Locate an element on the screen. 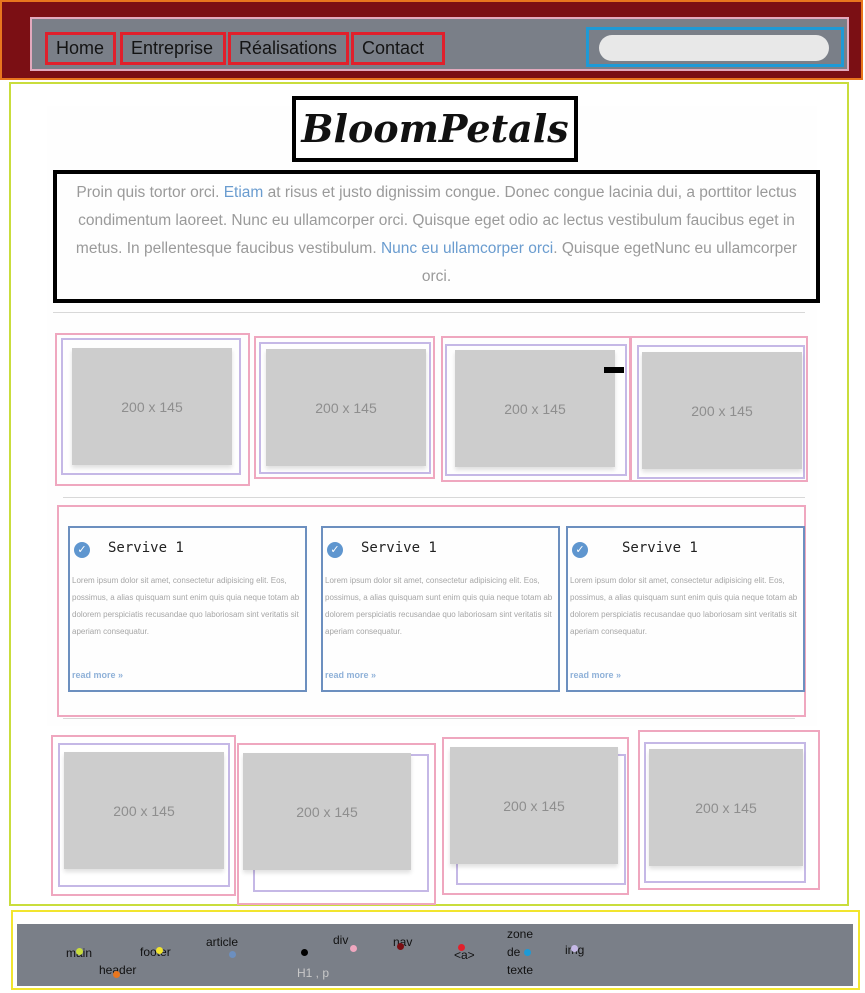 The height and width of the screenshot is (993, 865). legend-dot-nav is located at coordinates (400, 946).